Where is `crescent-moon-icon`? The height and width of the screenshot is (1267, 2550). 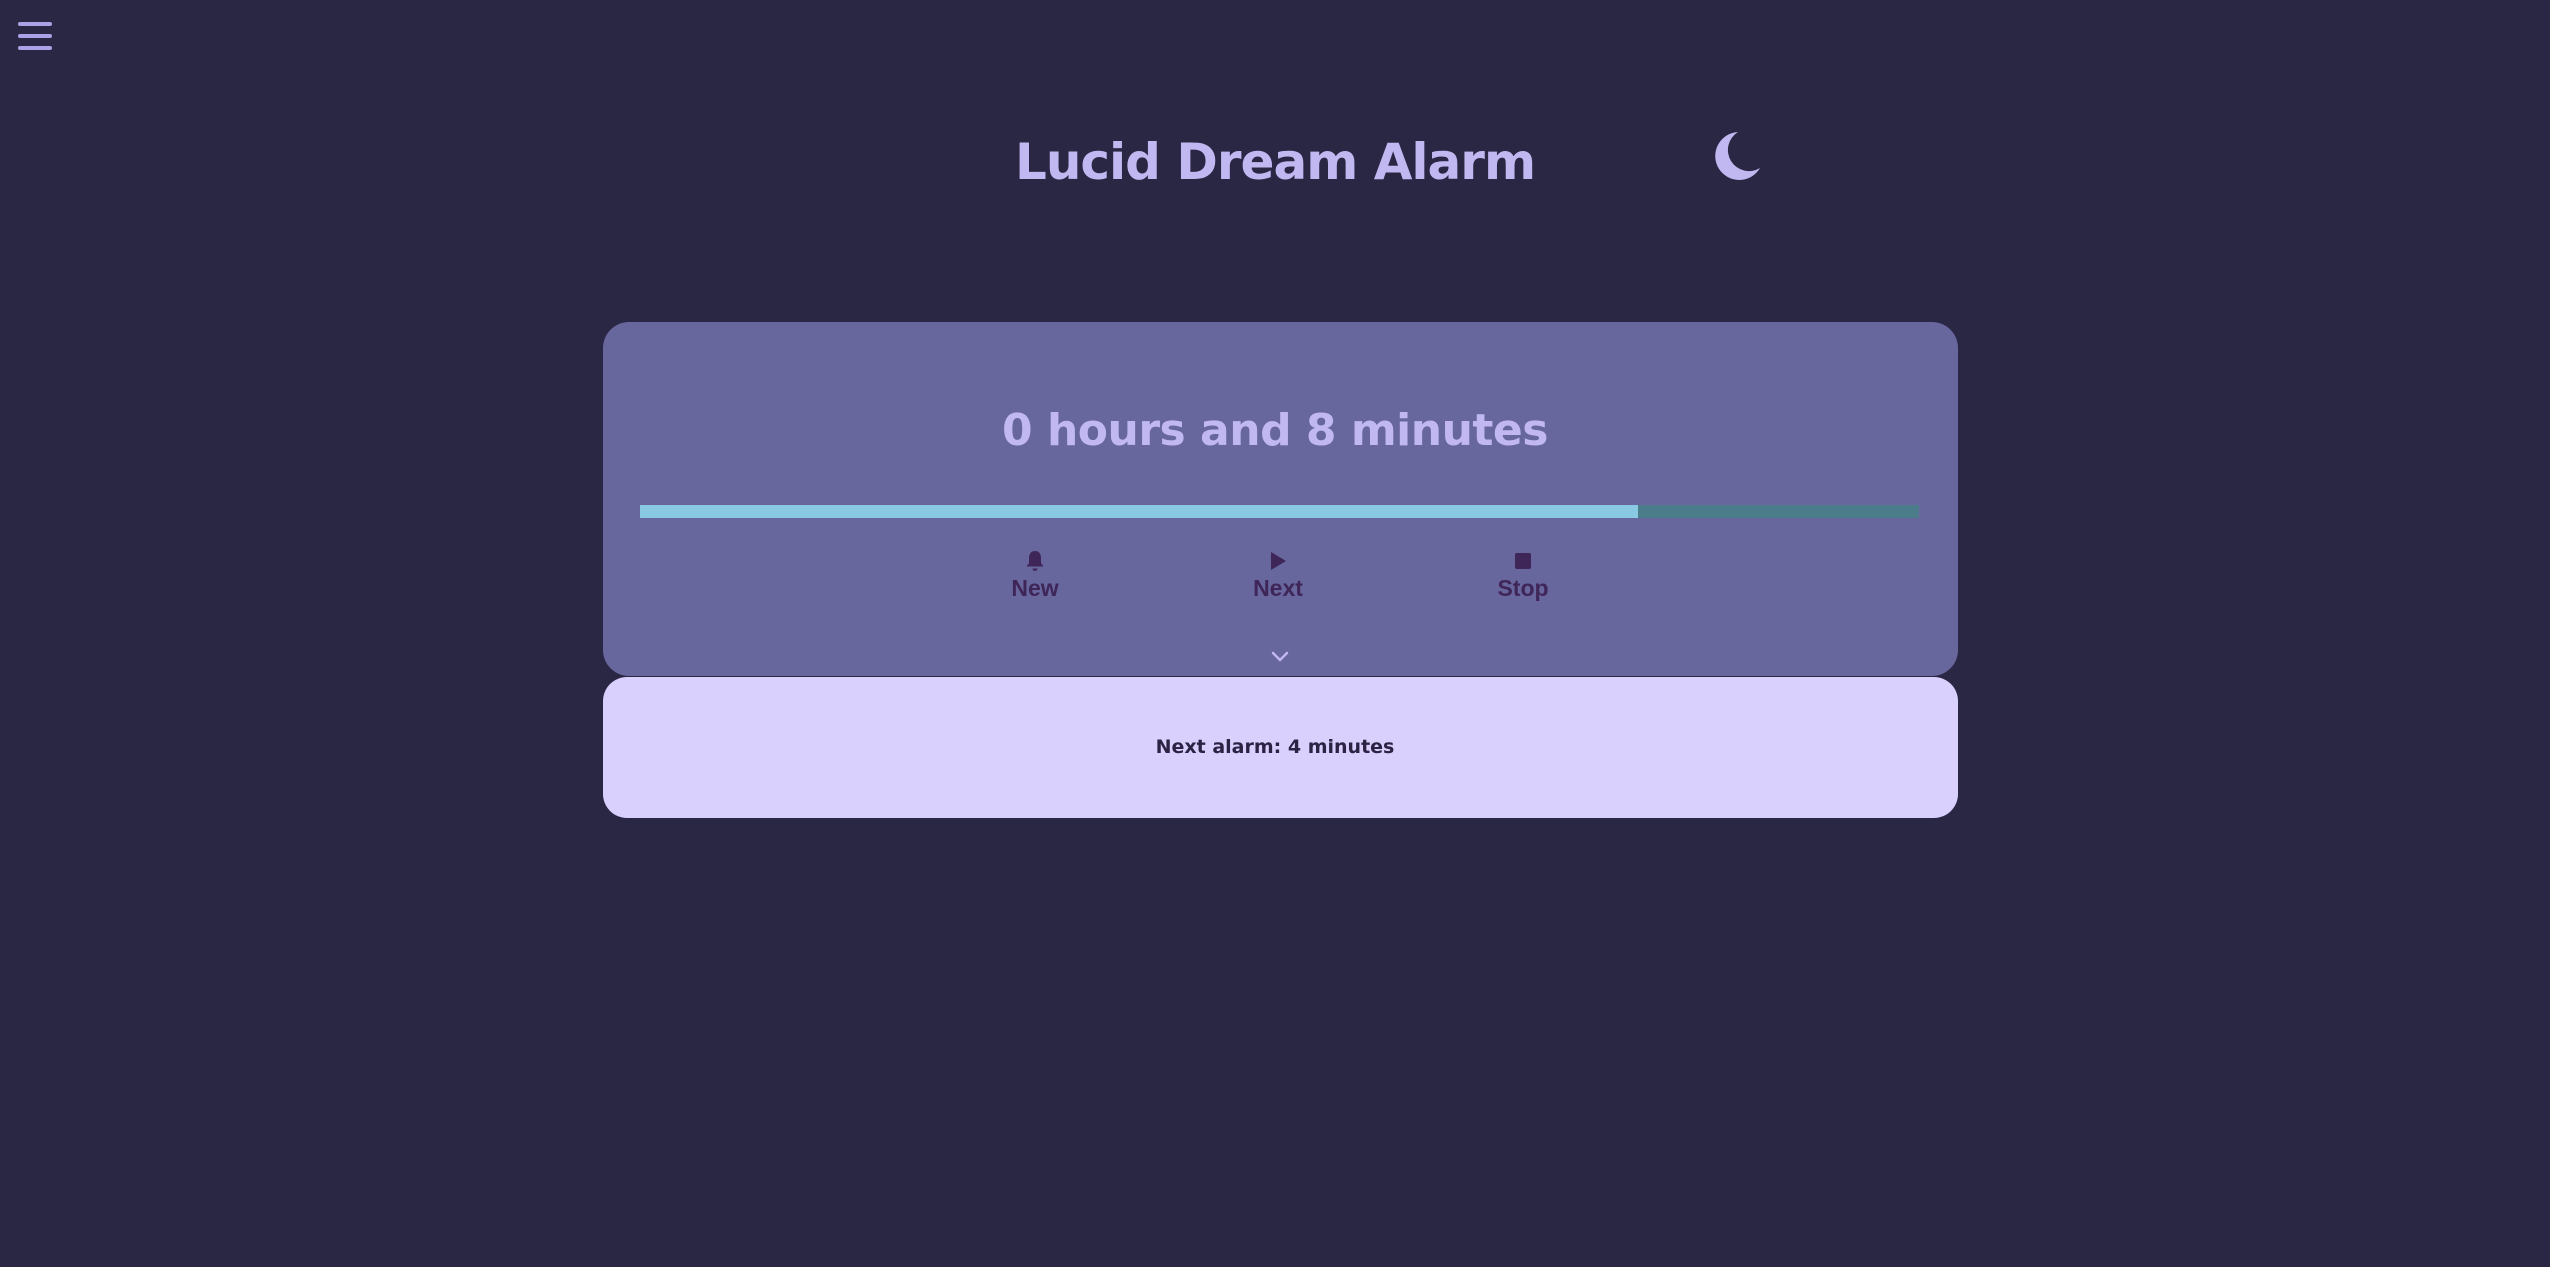
crescent-moon-icon is located at coordinates (1737, 156).